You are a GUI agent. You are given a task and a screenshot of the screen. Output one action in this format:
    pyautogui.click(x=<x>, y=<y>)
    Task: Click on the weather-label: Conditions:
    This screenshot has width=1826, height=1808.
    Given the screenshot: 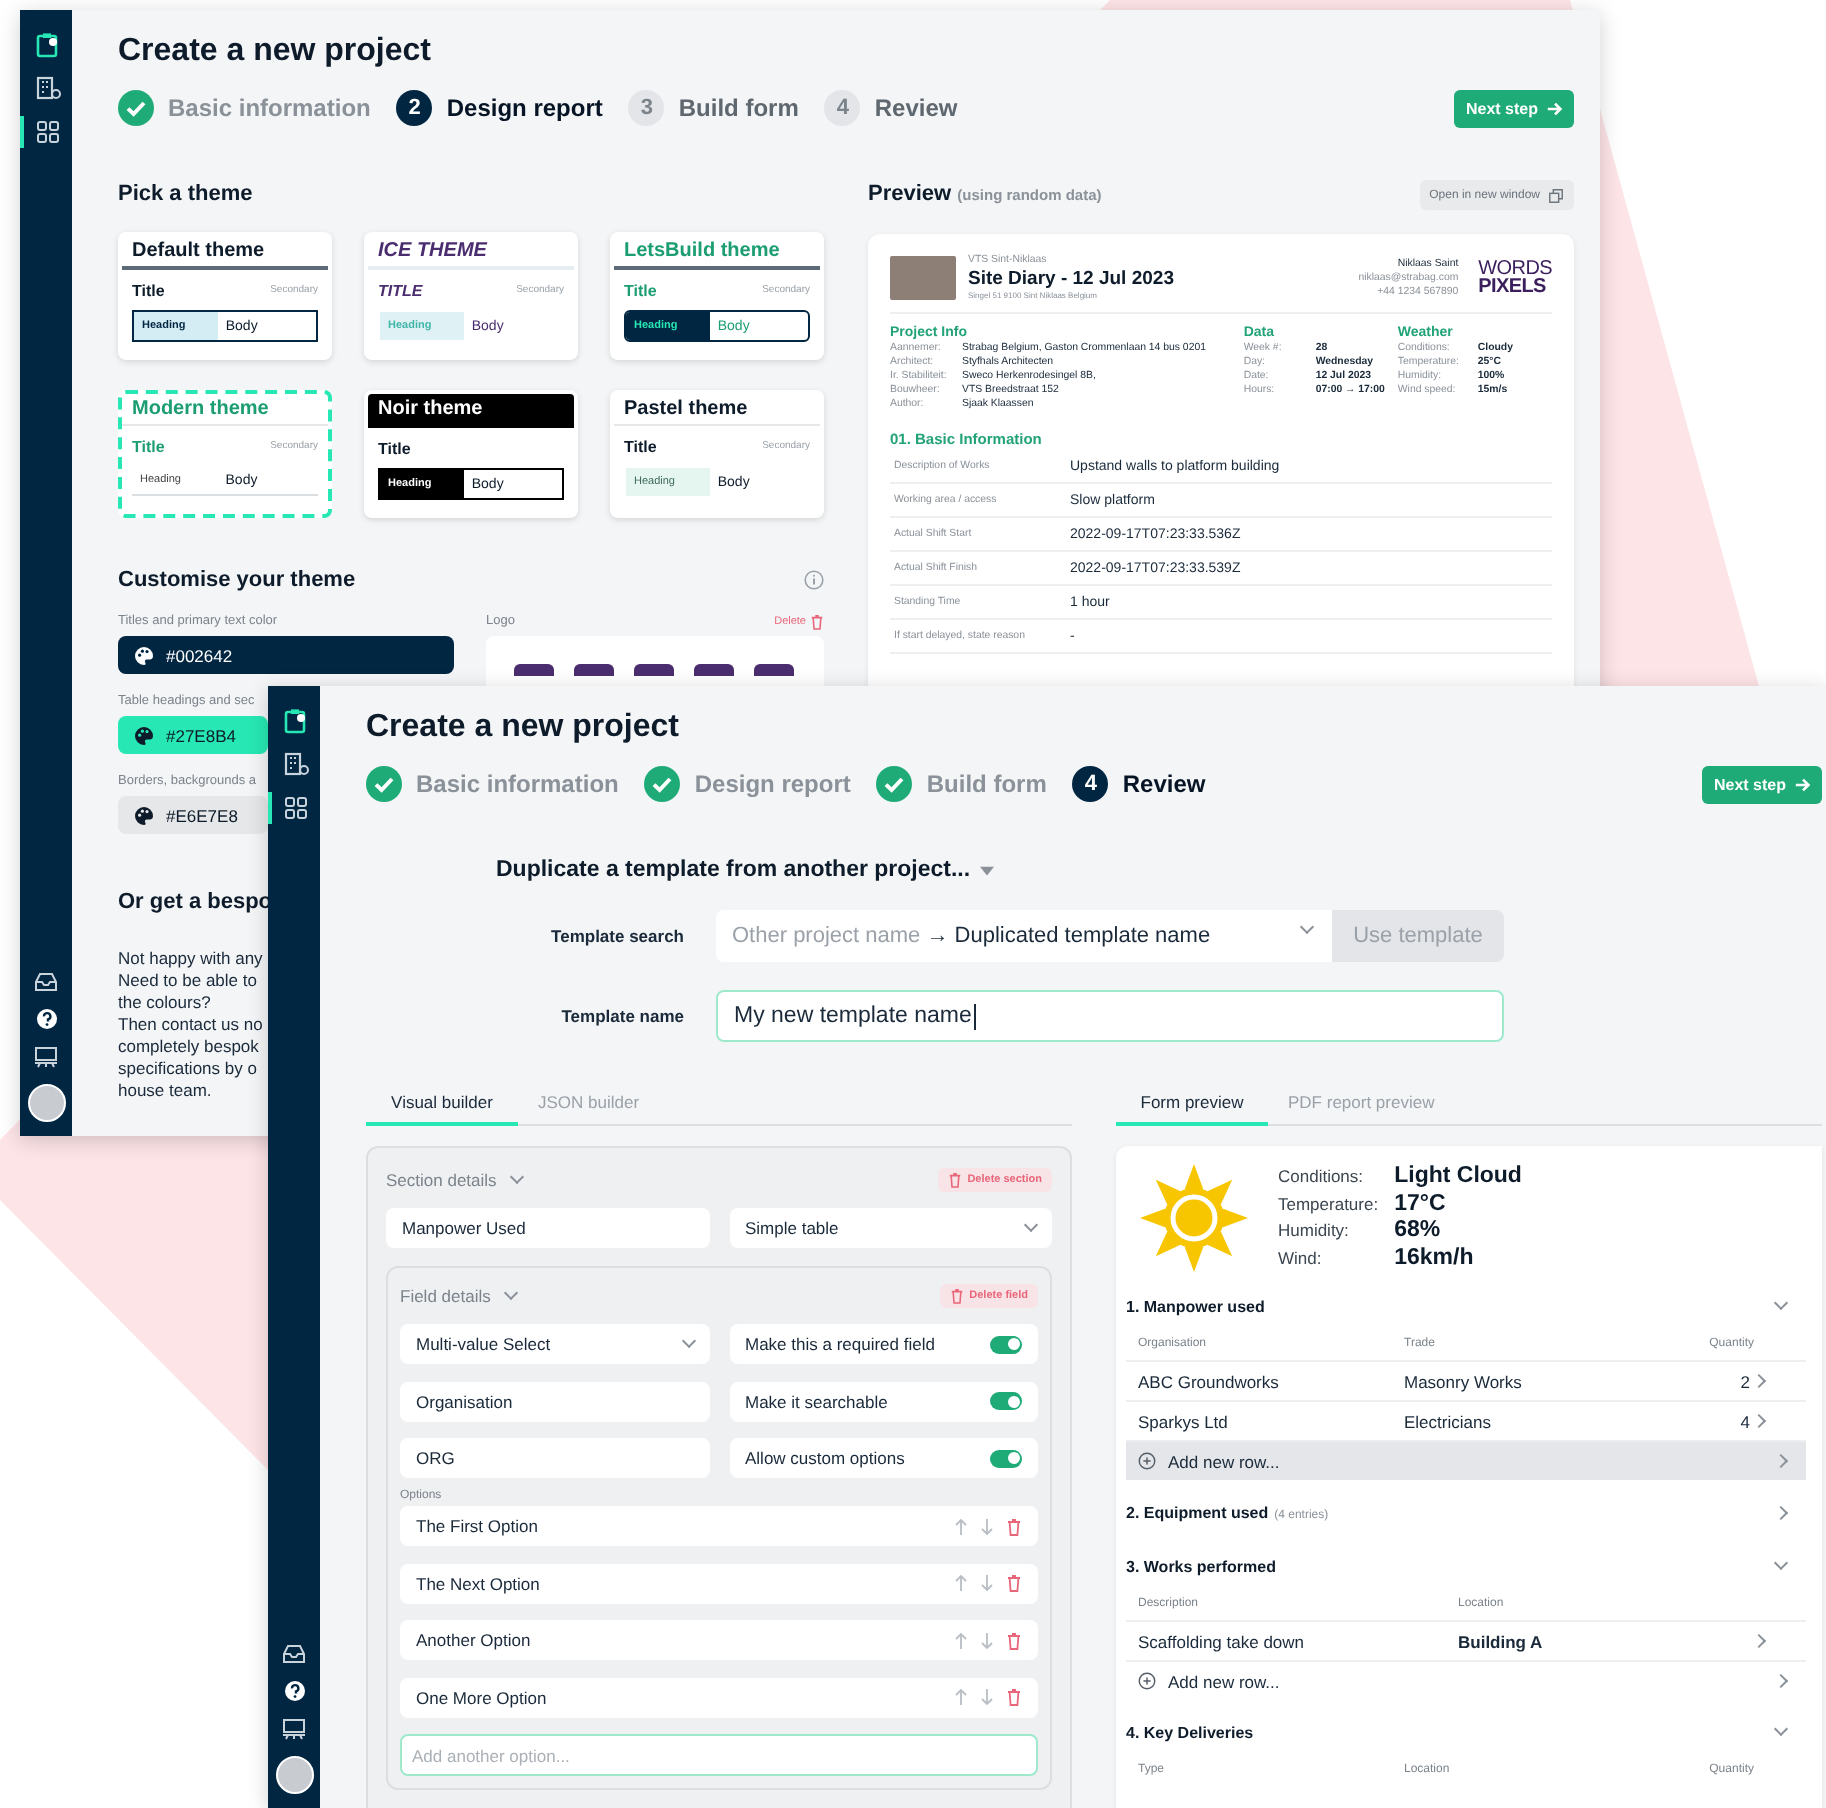 What is the action you would take?
    pyautogui.click(x=1322, y=1177)
    